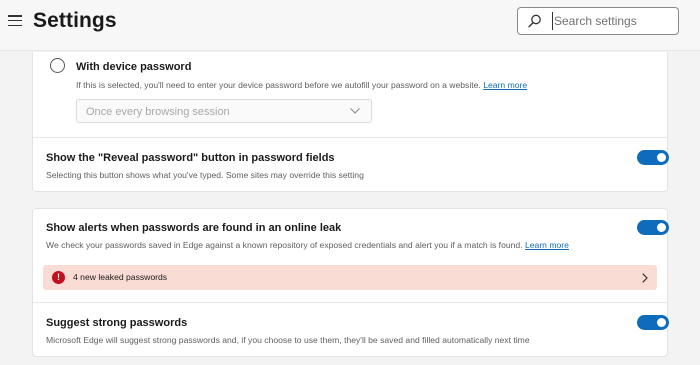 The width and height of the screenshot is (700, 365). What do you see at coordinates (653, 322) in the screenshot?
I see `strong-passwords-toggle` at bounding box center [653, 322].